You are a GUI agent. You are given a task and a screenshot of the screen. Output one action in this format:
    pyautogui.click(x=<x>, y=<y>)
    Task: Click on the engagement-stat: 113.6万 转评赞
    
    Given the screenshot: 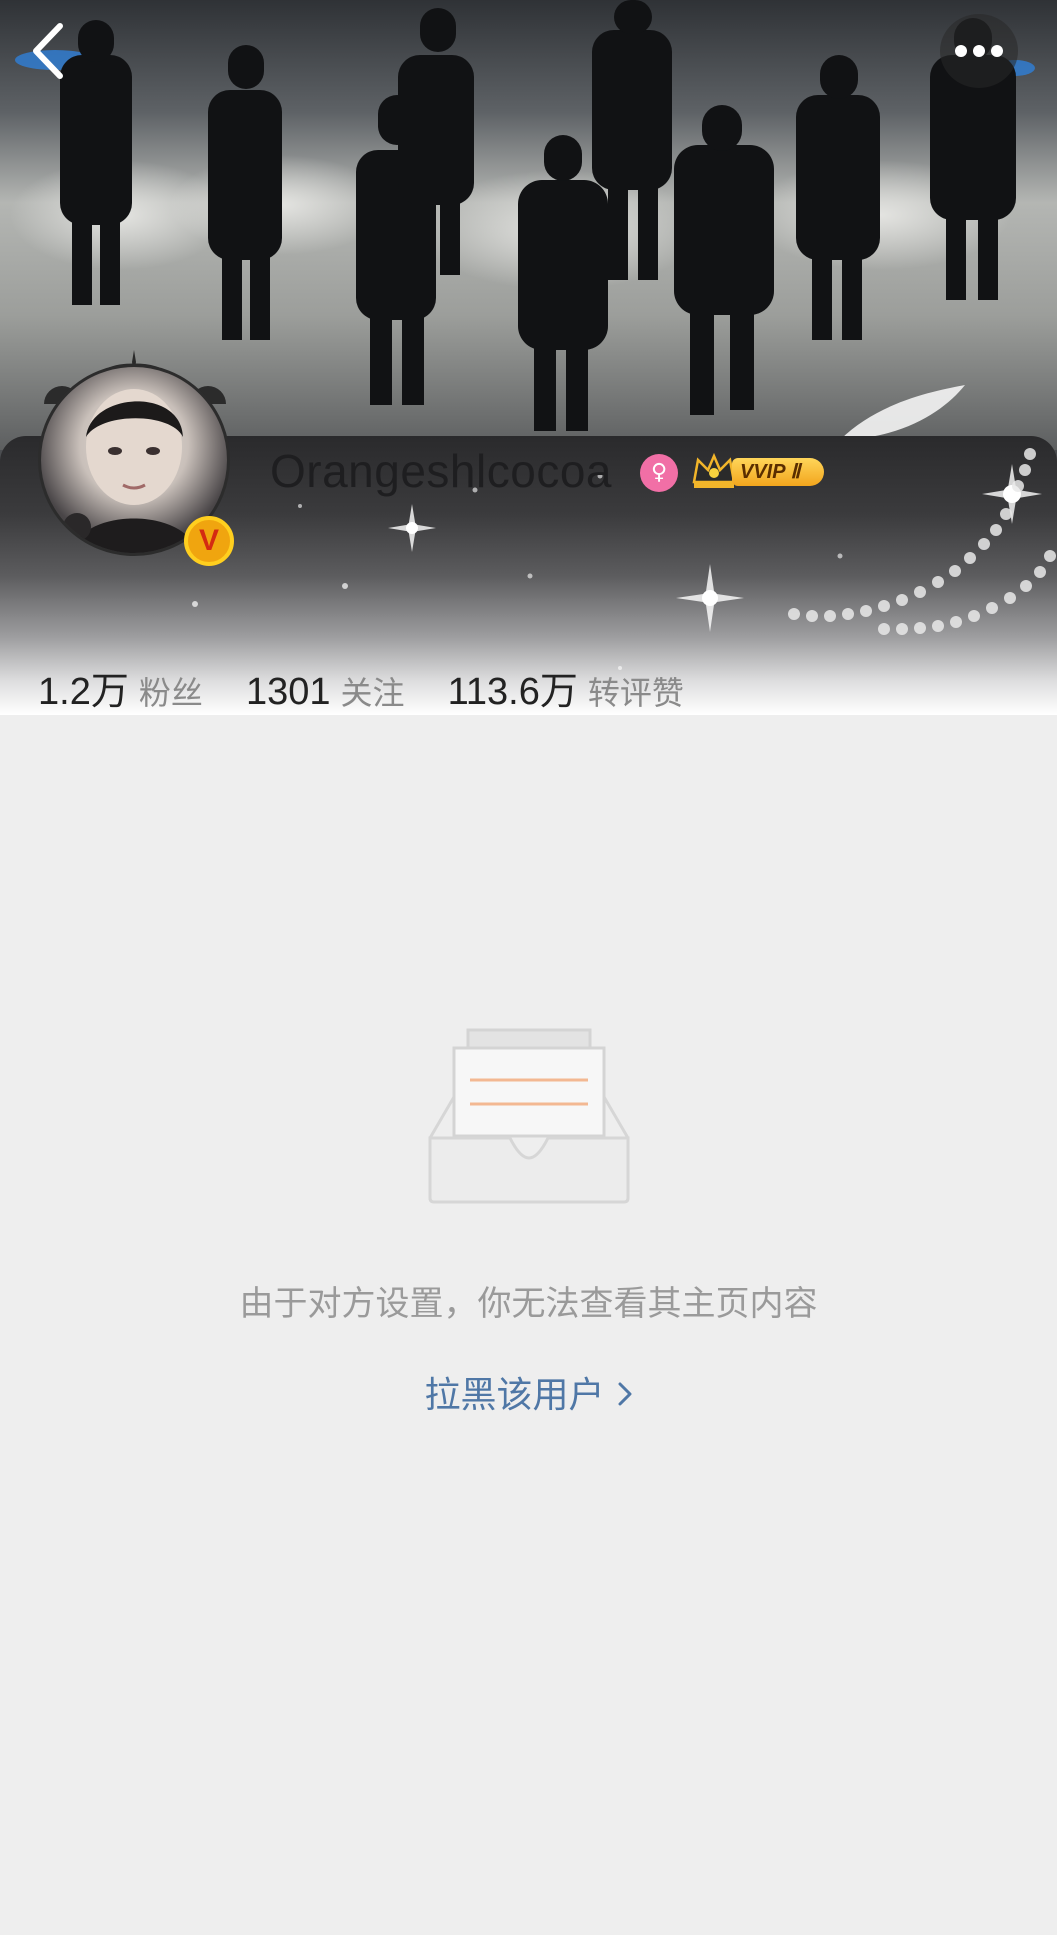 What is the action you would take?
    pyautogui.click(x=566, y=687)
    